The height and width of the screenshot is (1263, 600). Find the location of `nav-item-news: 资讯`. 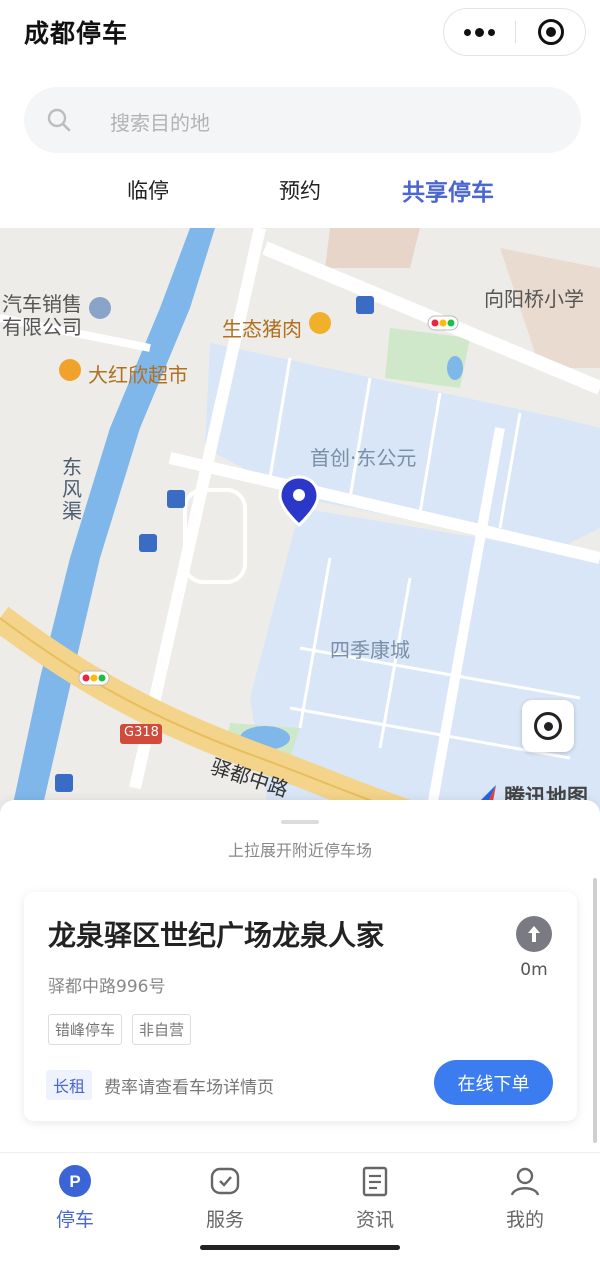

nav-item-news: 资讯 is located at coordinates (375, 1197).